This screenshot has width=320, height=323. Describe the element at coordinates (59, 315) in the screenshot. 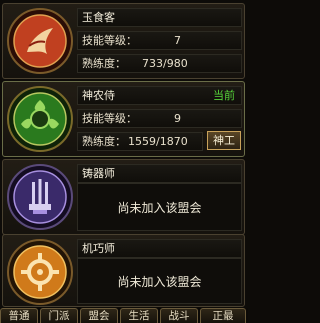

I see `tab-sect: 门派` at that location.